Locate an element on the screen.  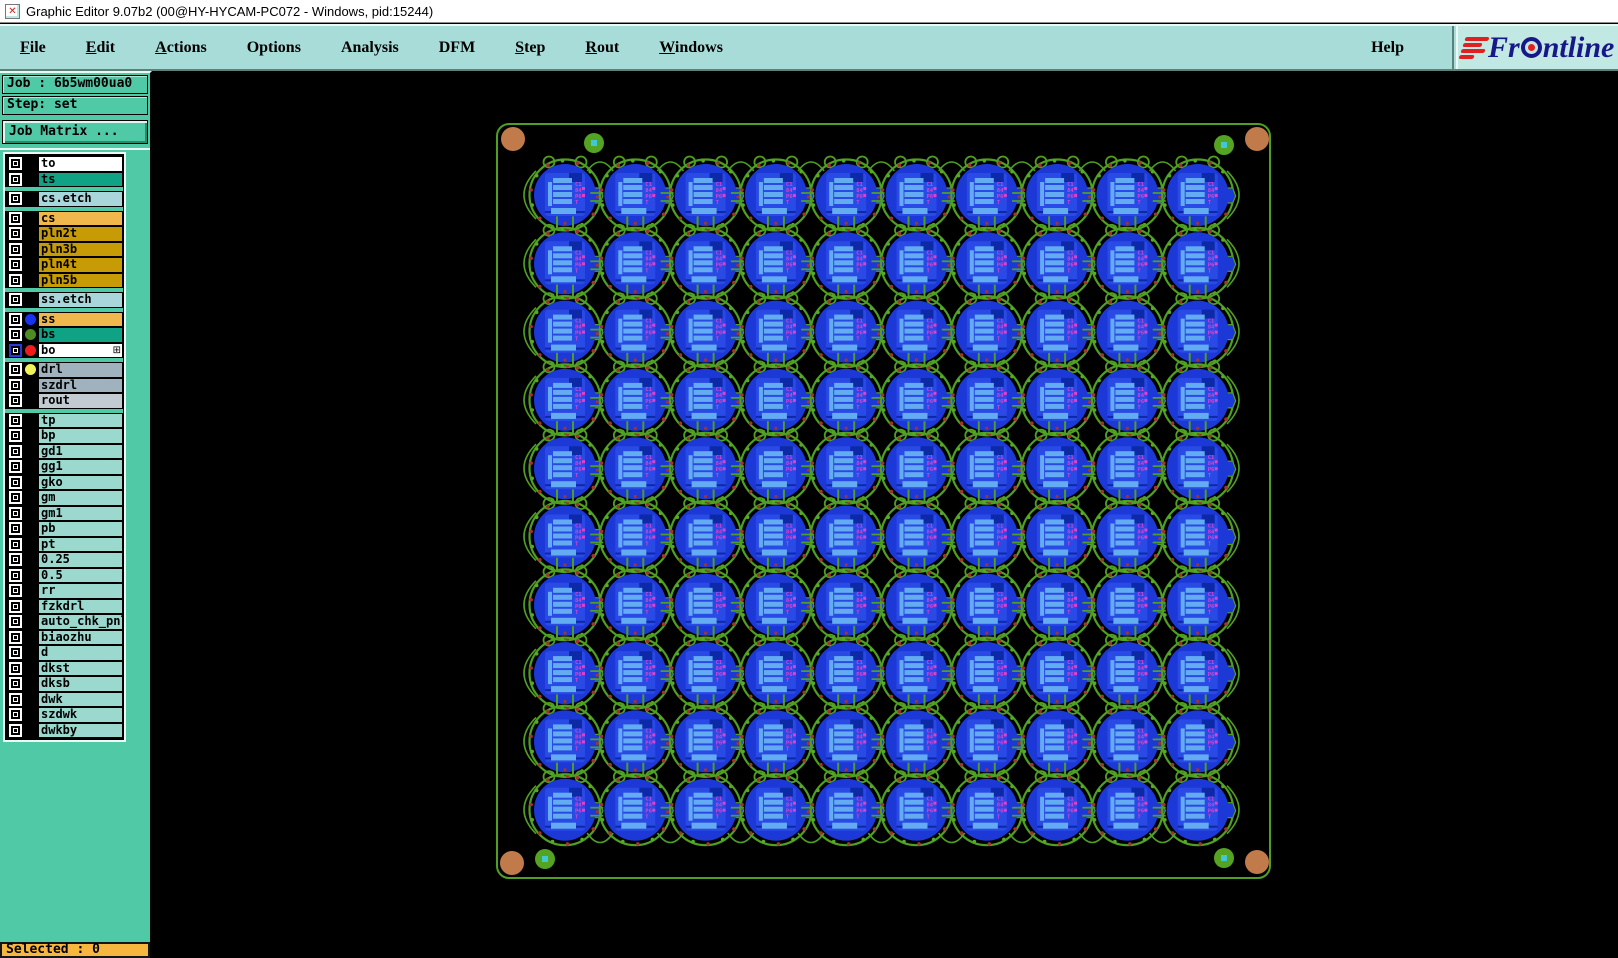
layer-checkbox-pb is located at coordinates (15, 529).